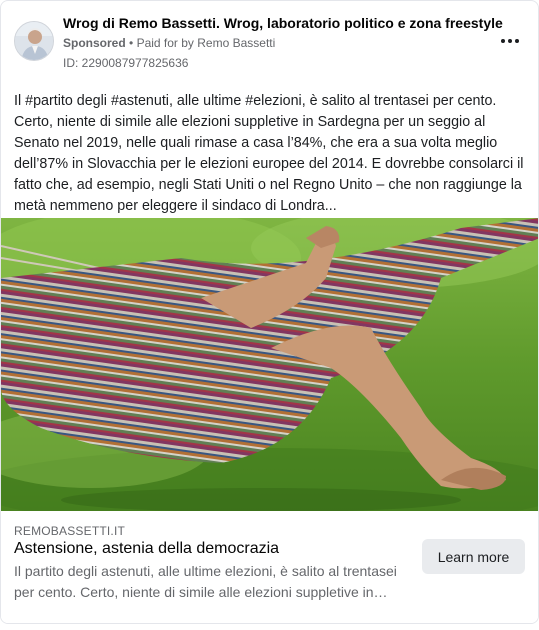  What do you see at coordinates (70, 531) in the screenshot?
I see `link-domain: REMOBASSETTI.IT` at bounding box center [70, 531].